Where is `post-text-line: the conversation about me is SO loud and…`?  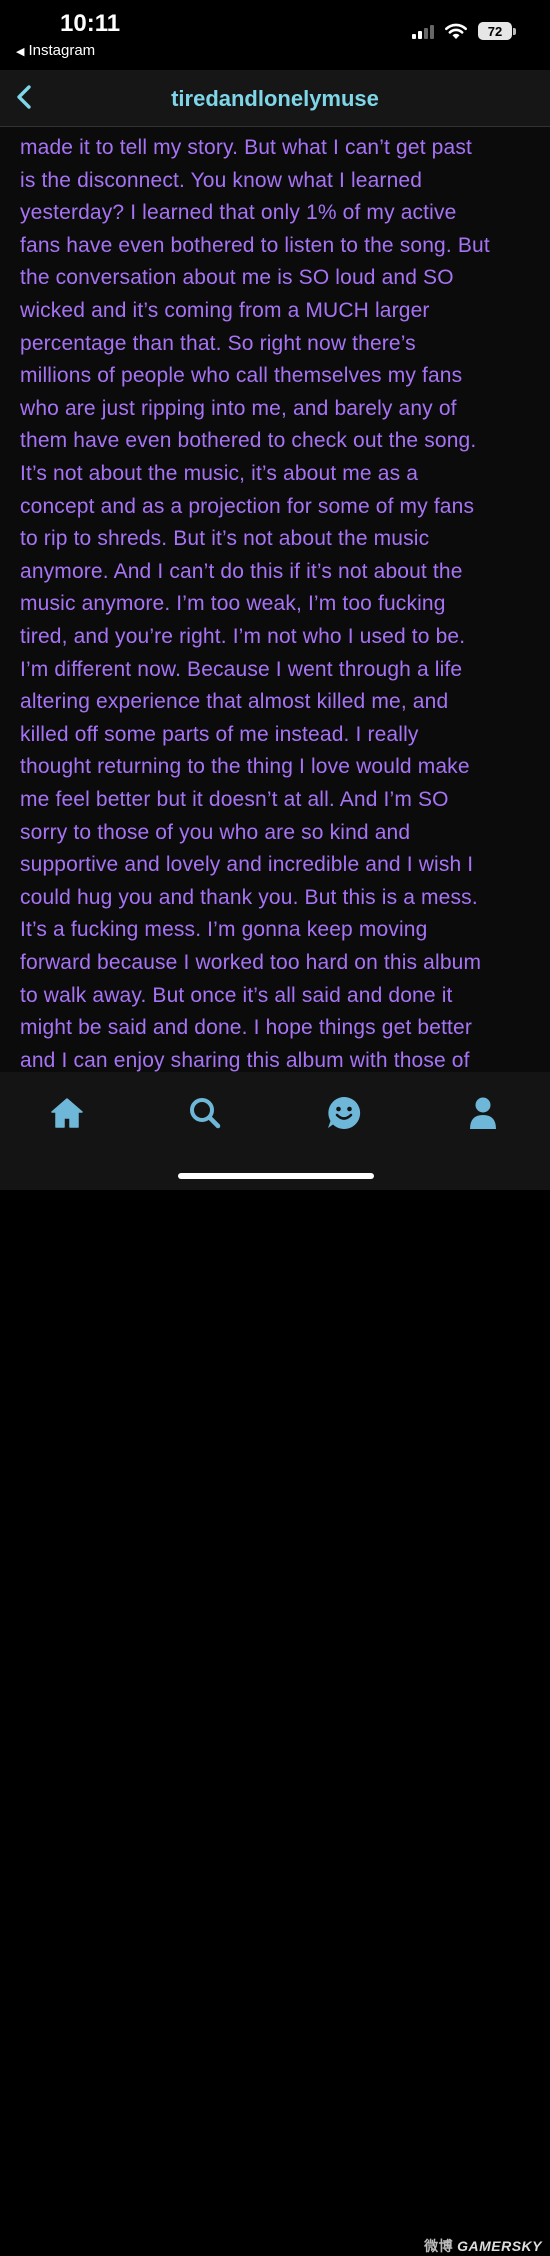 post-text-line: the conversation about me is SO loud and… is located at coordinates (237, 278).